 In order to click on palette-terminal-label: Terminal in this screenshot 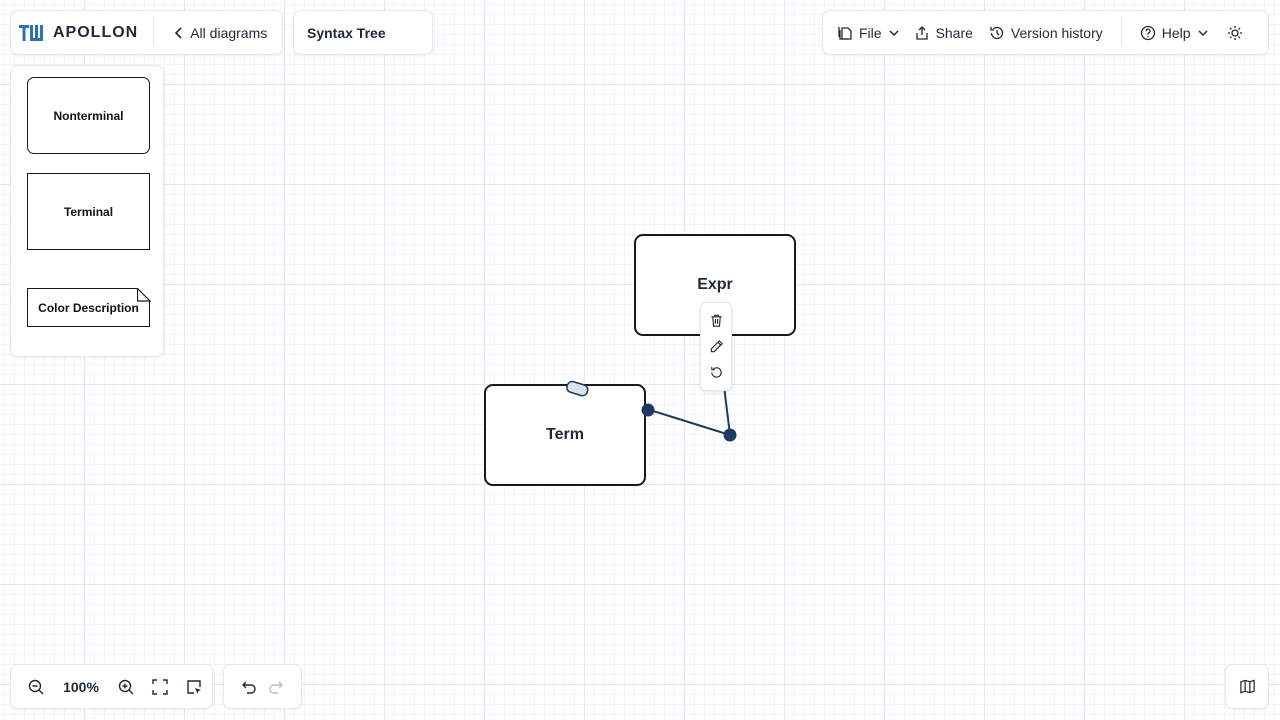, I will do `click(88, 211)`.